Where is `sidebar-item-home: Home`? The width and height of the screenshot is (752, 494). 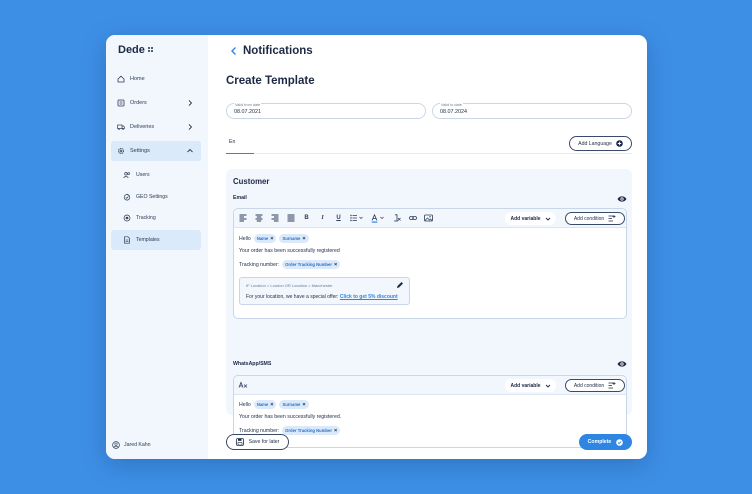
sidebar-item-home: Home is located at coordinates (156, 79).